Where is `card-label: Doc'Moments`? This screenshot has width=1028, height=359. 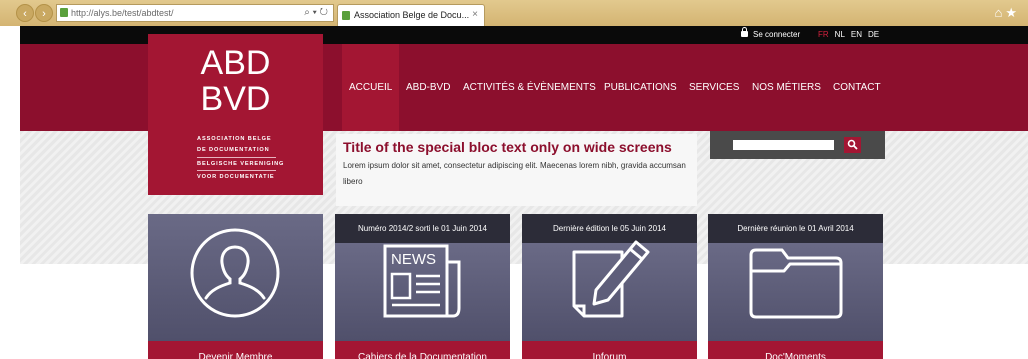
card-label: Doc'Moments is located at coordinates (795, 350).